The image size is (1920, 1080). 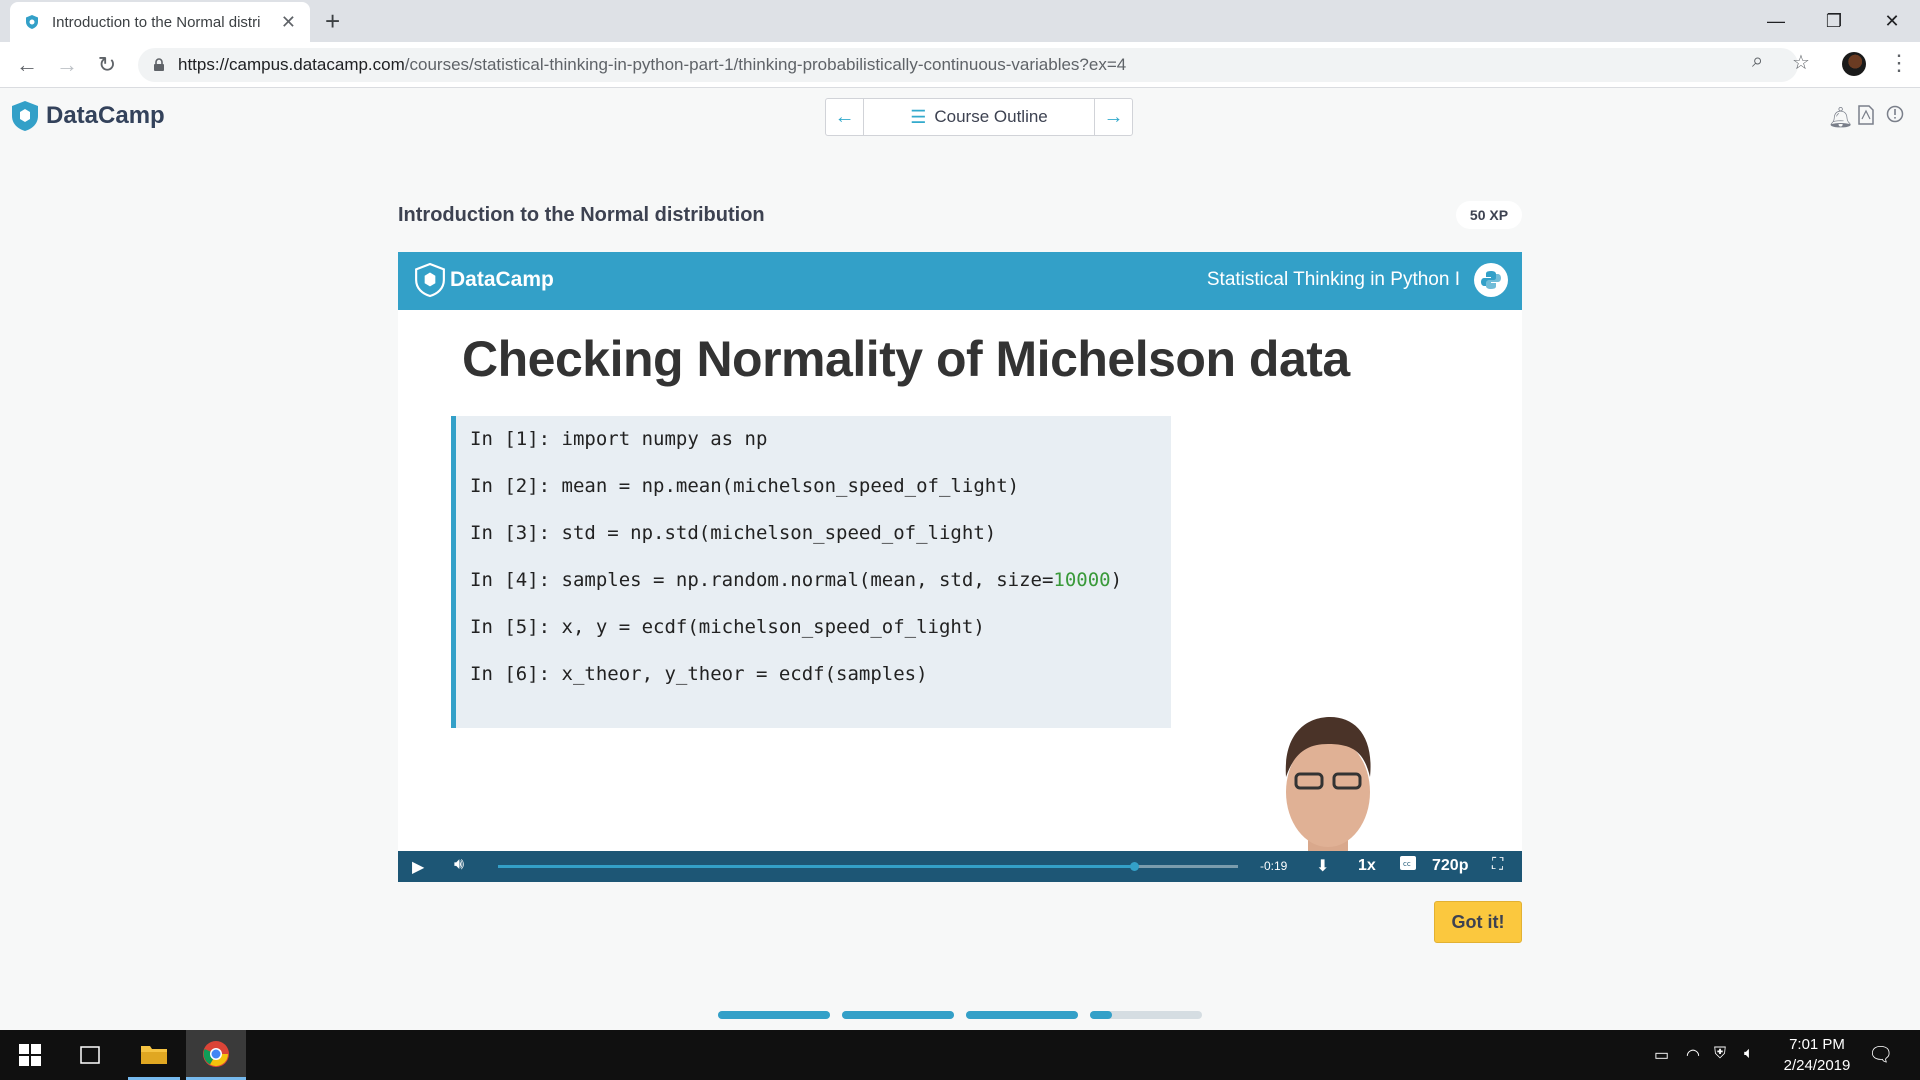 What do you see at coordinates (288, 22) in the screenshot?
I see `tab-close-icon: ✕` at bounding box center [288, 22].